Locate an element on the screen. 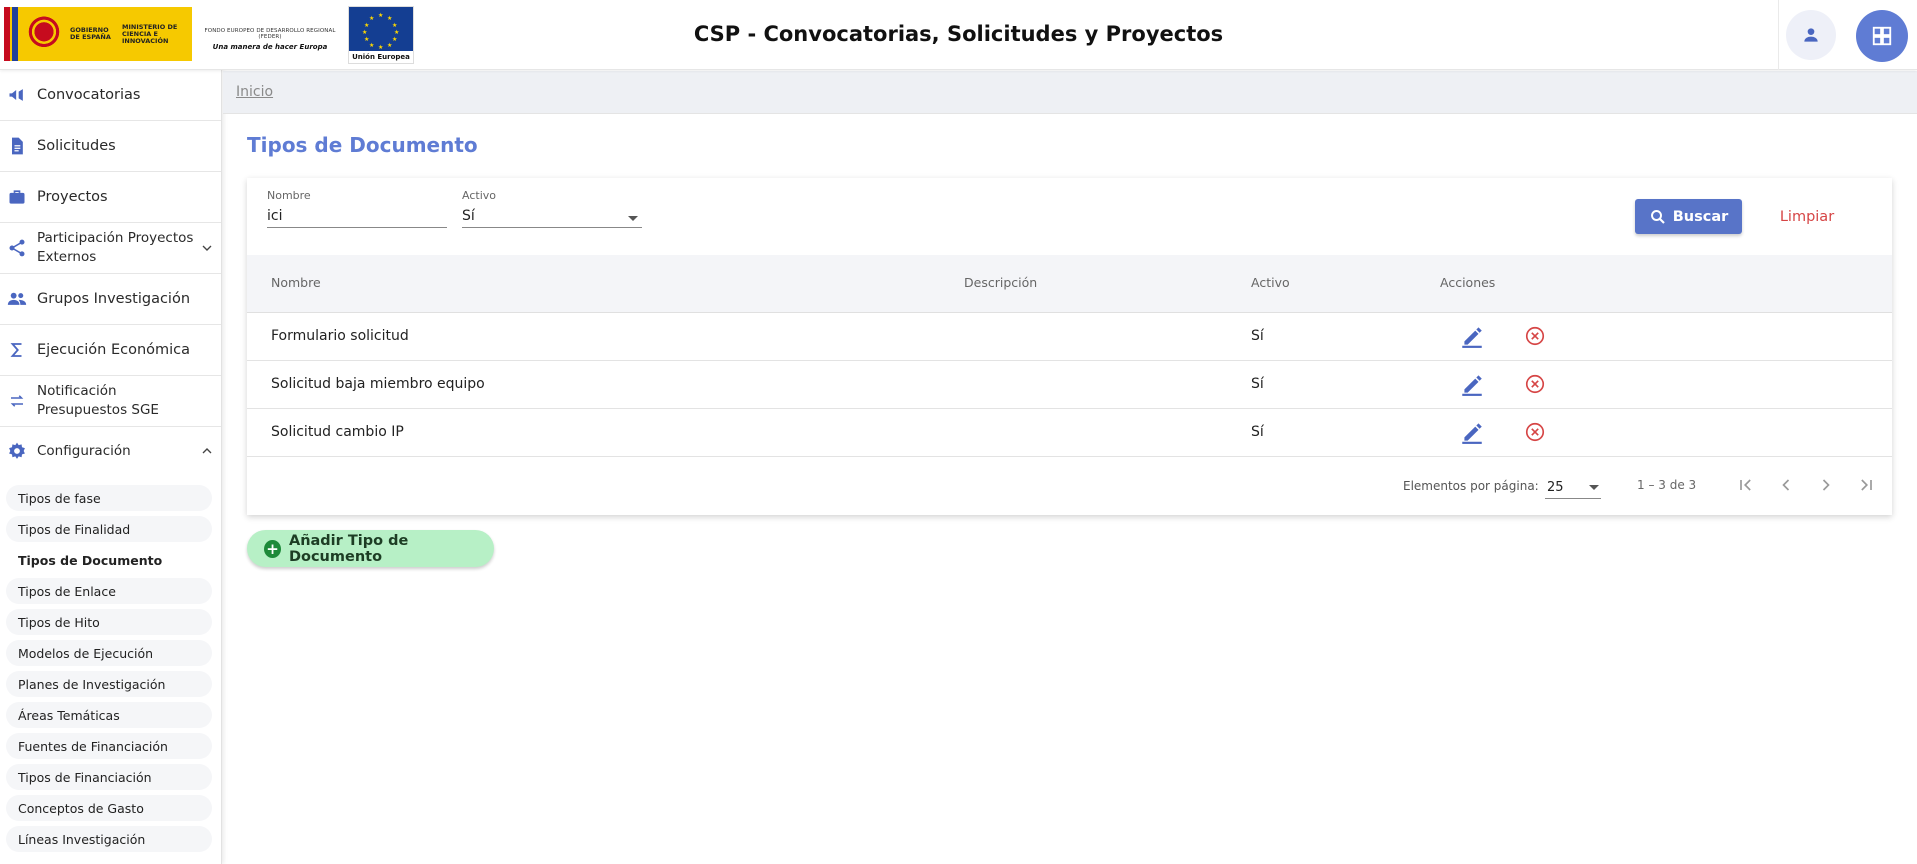 Image resolution: width=1917 pixels, height=864 pixels. sidebar-item-label: Participación Proyectos Externos is located at coordinates (115, 247).